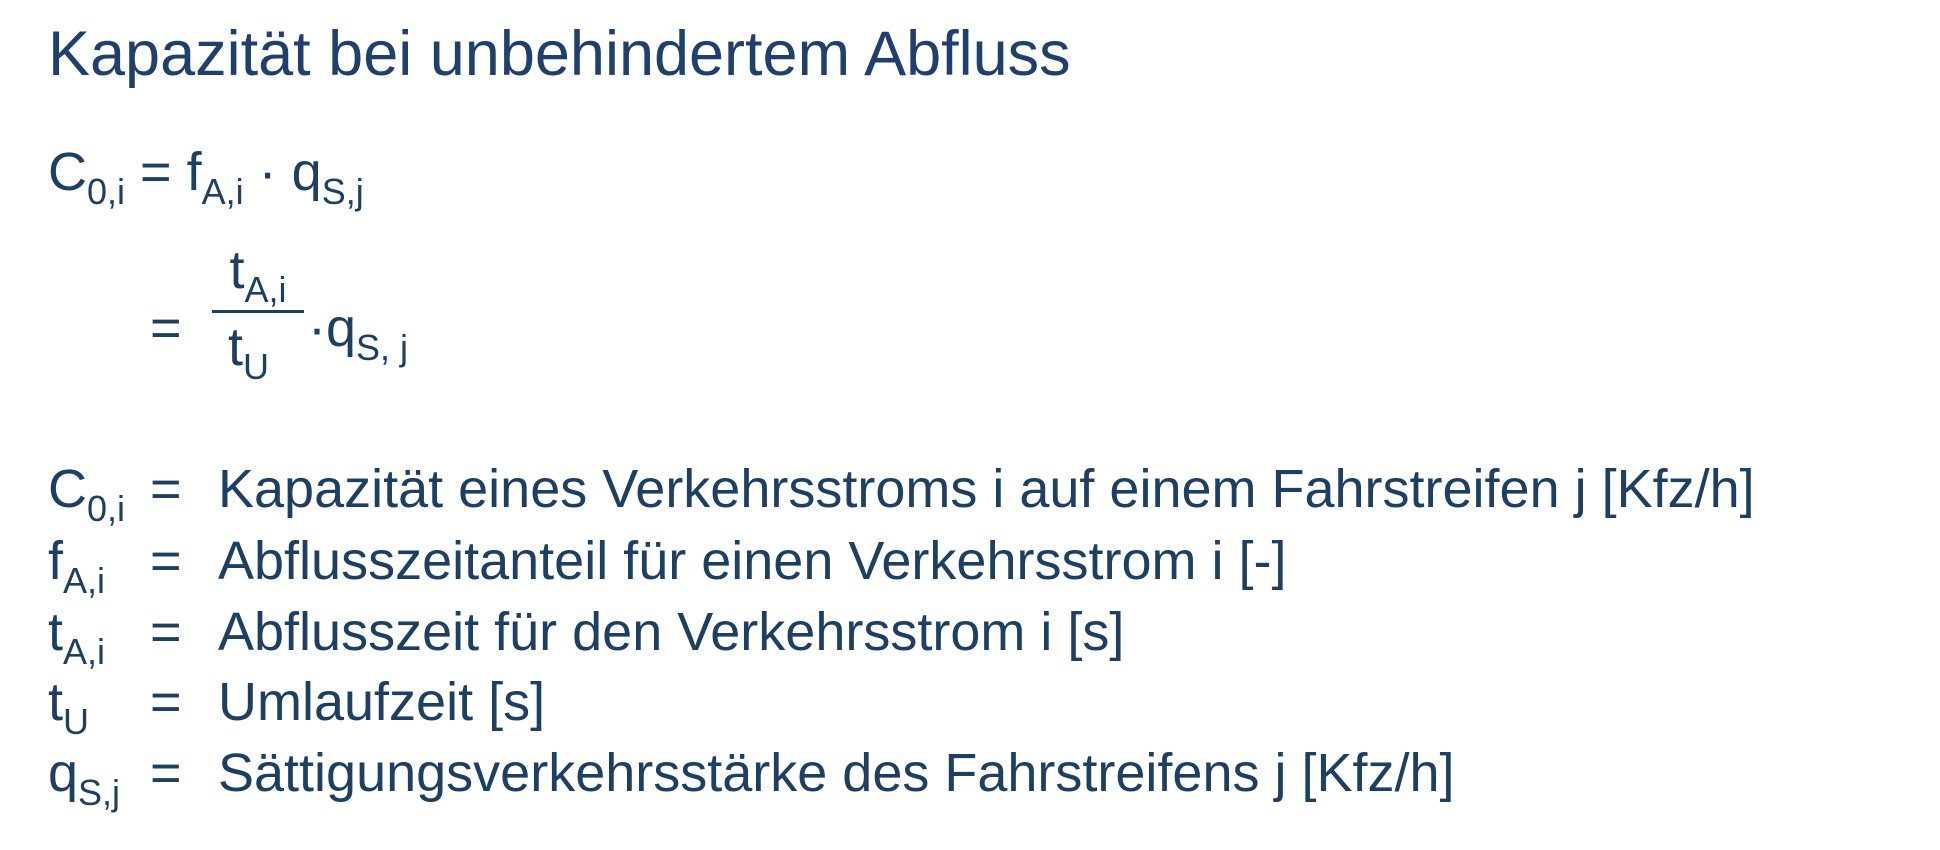 The image size is (1940, 850). I want to click on formula2-rhs: ·qS, j, so click(358, 332).